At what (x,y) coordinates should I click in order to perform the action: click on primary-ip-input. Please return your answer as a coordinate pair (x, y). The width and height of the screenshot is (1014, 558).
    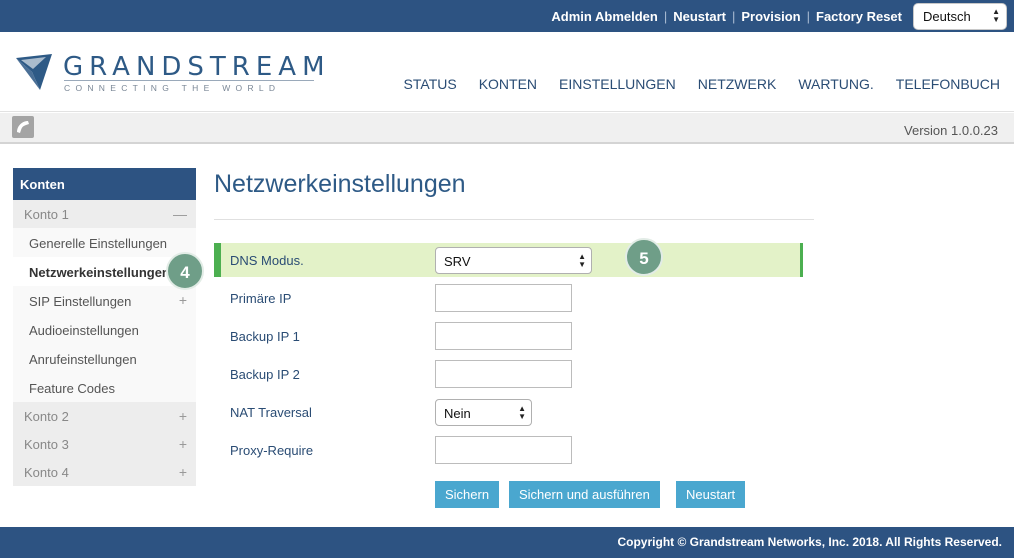
    Looking at the image, I should click on (503, 298).